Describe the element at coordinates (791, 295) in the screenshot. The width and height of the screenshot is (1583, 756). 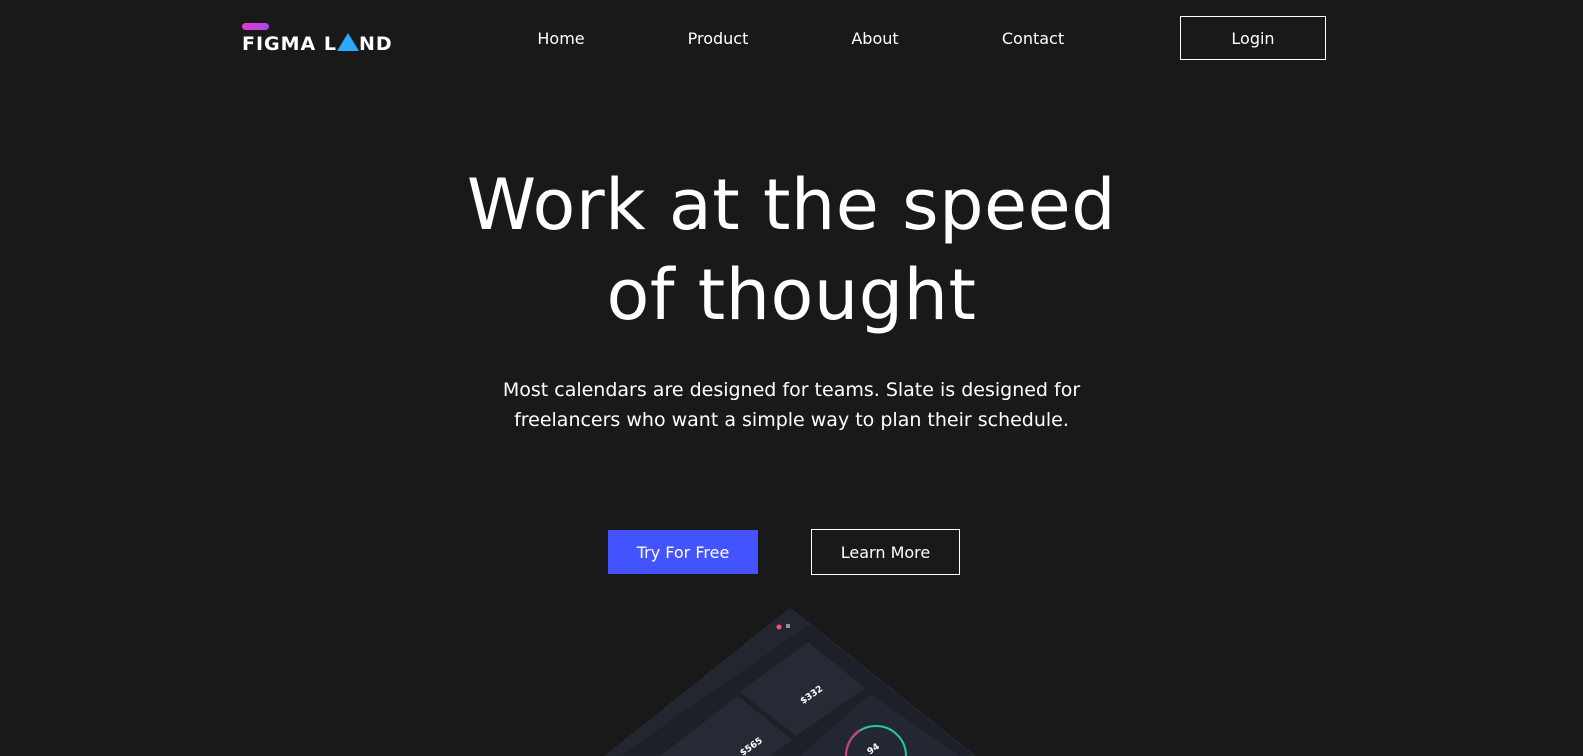
I see `hero-title-line-2: of thought` at that location.